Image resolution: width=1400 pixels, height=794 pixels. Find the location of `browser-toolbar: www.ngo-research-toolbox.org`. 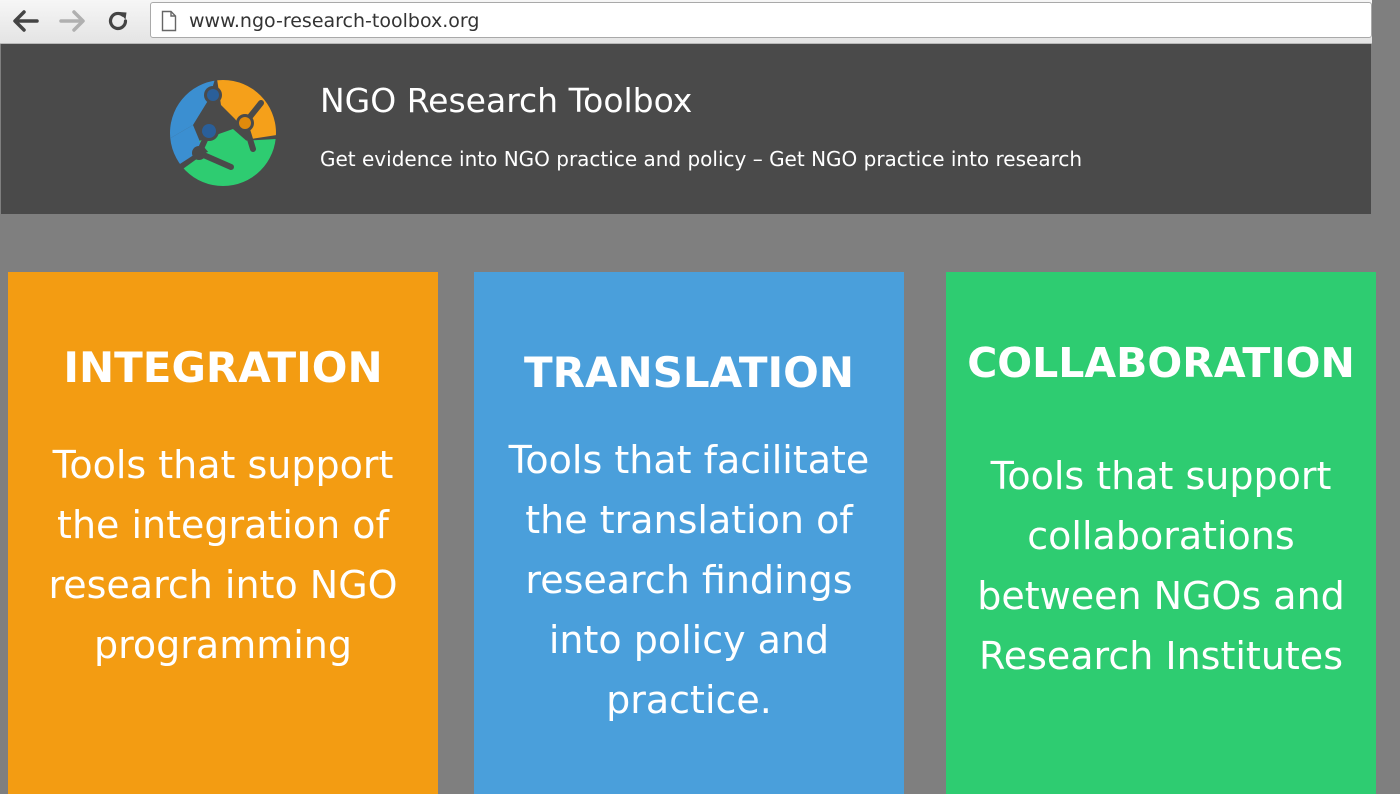

browser-toolbar: www.ngo-research-toolbox.org is located at coordinates (686, 22).